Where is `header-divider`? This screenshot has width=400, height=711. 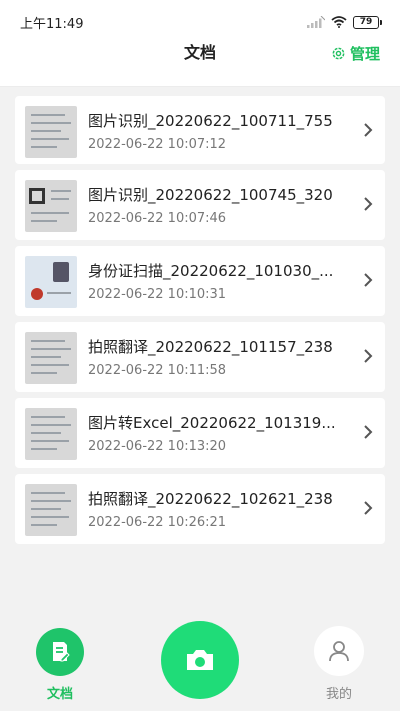
header-divider is located at coordinates (200, 86).